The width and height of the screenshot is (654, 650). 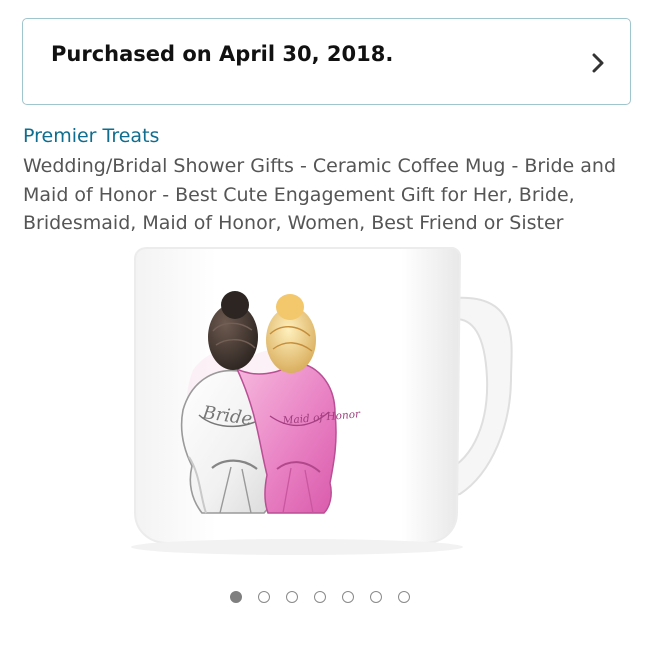 I want to click on purchase-history-banner: Purchased on April 30, 2018., so click(x=326, y=61).